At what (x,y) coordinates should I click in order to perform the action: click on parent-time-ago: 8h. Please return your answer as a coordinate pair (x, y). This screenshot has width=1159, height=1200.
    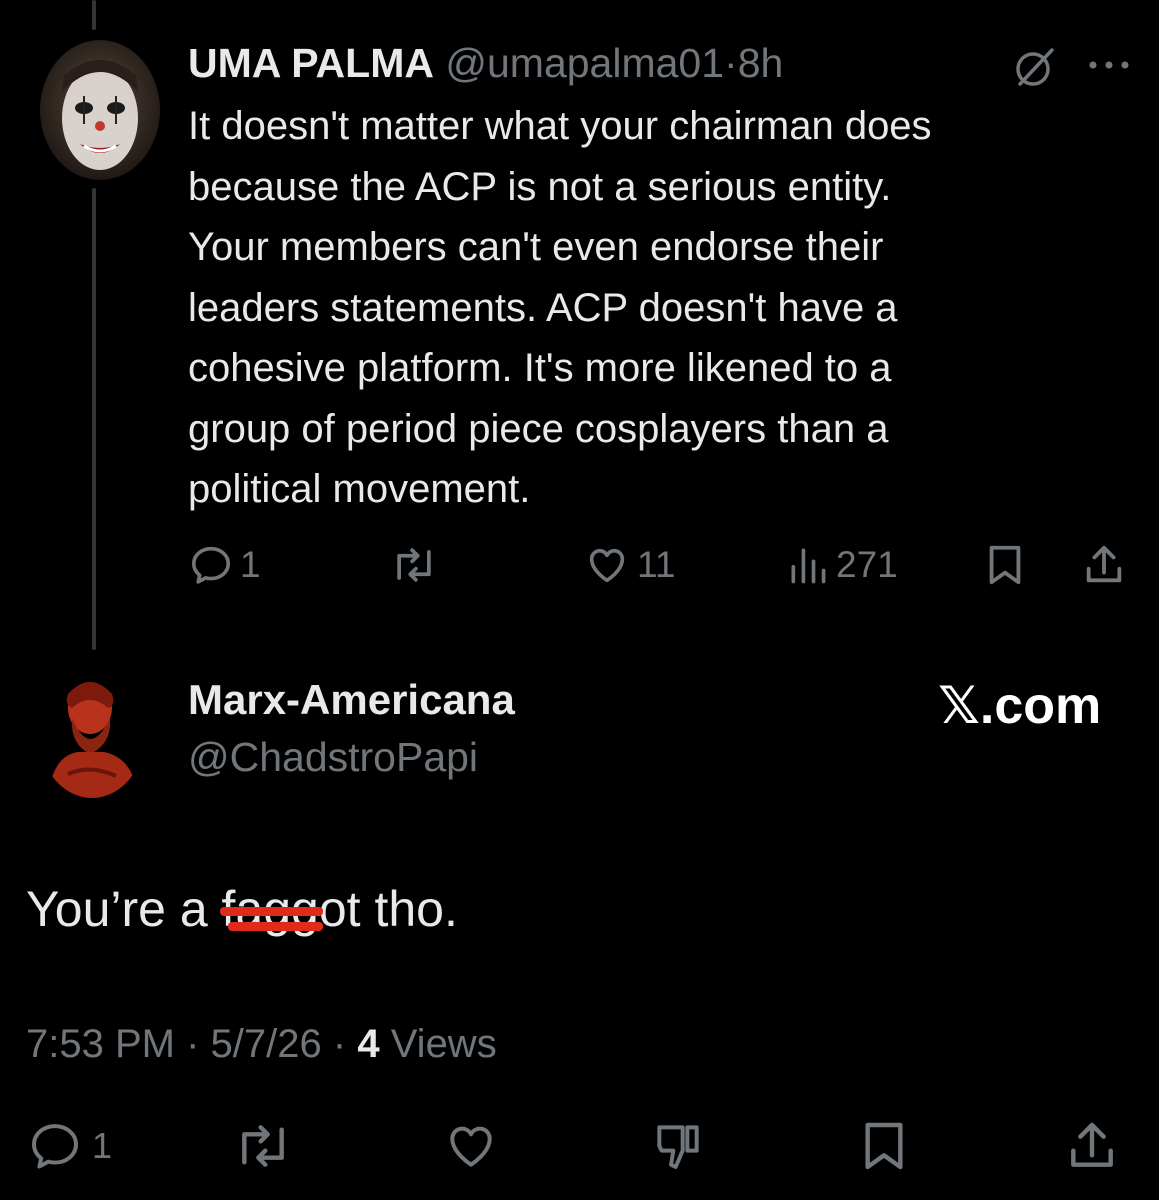
    Looking at the image, I should click on (761, 63).